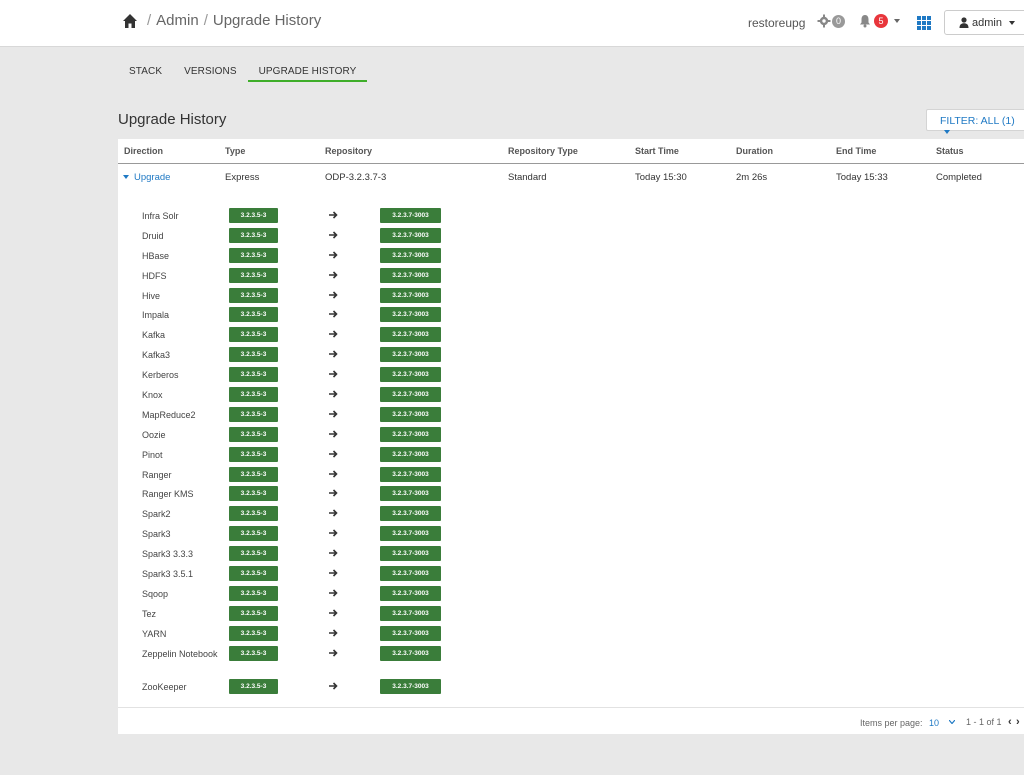 The width and height of the screenshot is (1024, 775). Describe the element at coordinates (891, 723) in the screenshot. I see `items-per-page-label: Items per page:` at that location.